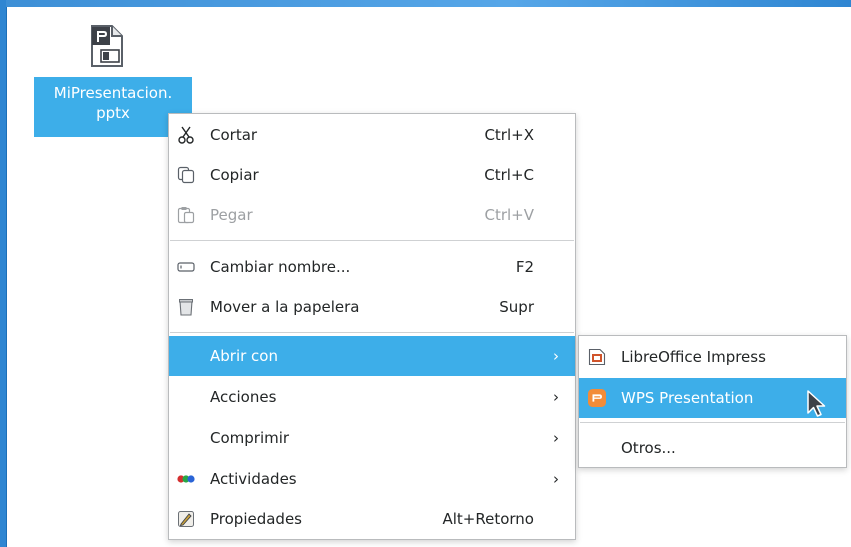  Describe the element at coordinates (372, 267) in the screenshot. I see `menu-item-rename: Cambiar nombre... F2` at that location.